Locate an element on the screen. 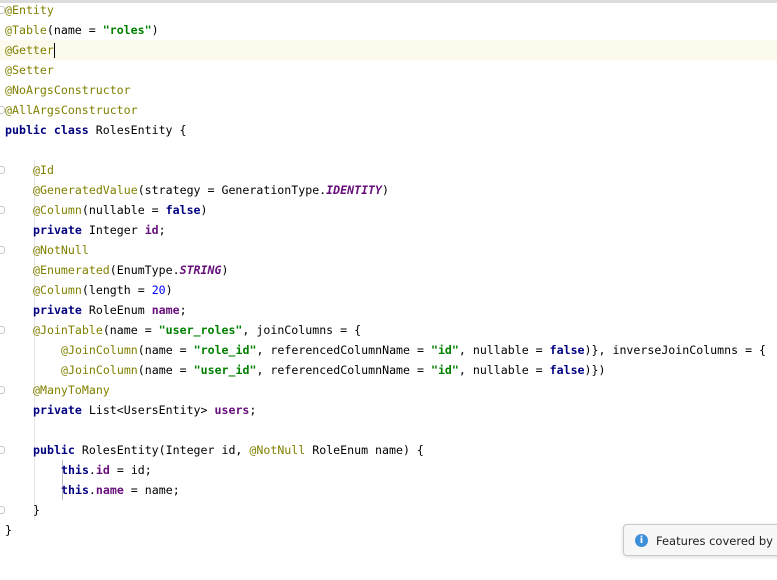  string-literal: "roles" is located at coordinates (127, 30).